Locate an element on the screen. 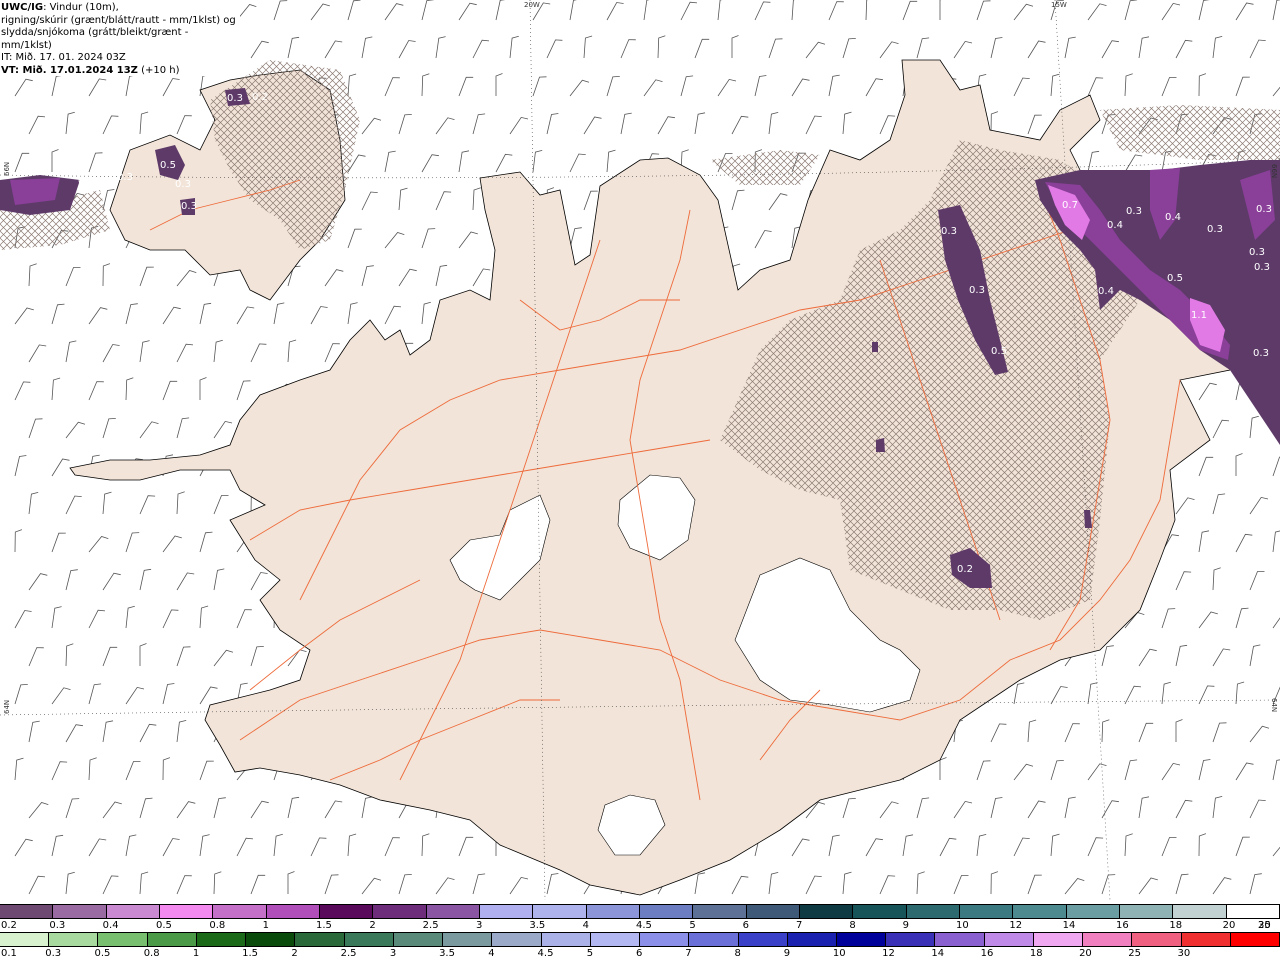  hatch-sea-north is located at coordinates (765, 167).